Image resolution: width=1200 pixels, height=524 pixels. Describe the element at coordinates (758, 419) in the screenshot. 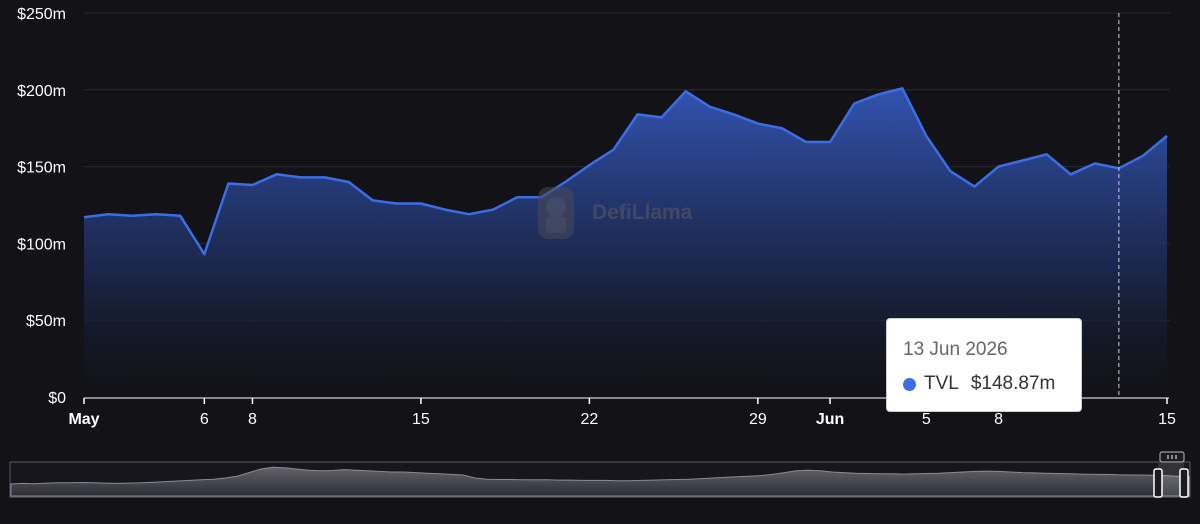

I see `x-tick-label: 29` at that location.